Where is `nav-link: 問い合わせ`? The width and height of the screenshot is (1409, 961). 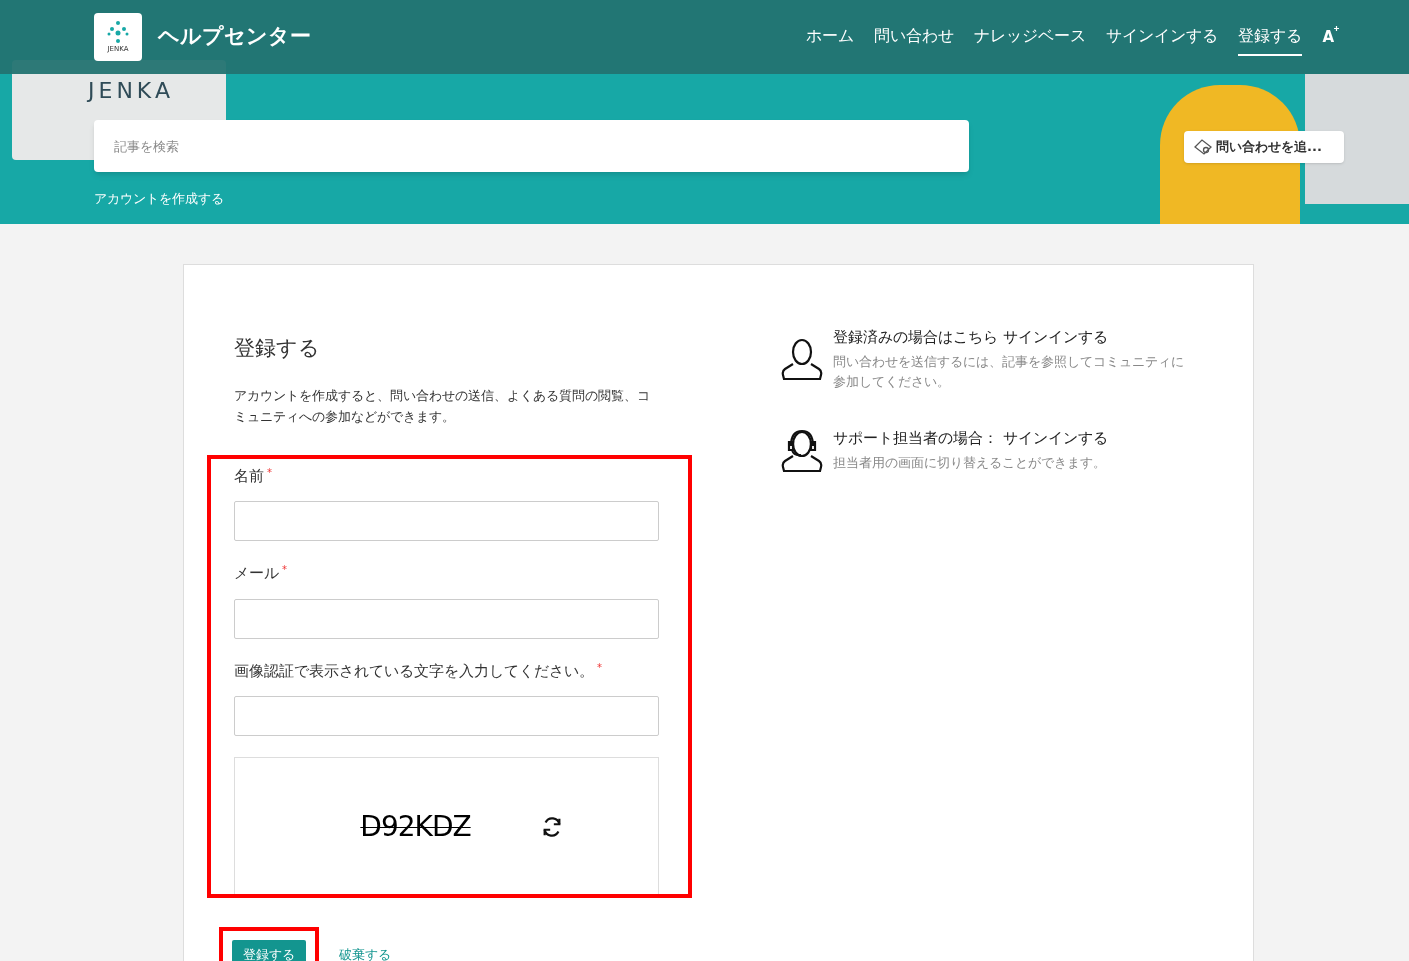 nav-link: 問い合わせ is located at coordinates (914, 37).